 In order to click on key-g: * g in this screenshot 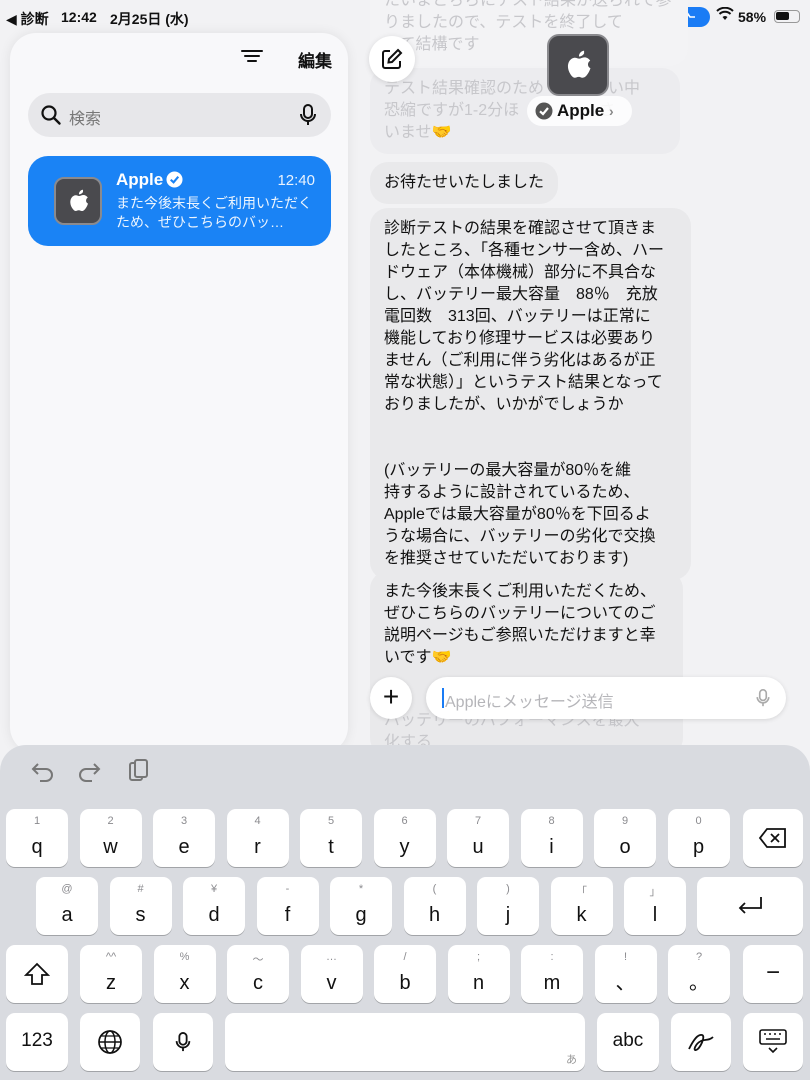, I will do `click(361, 906)`.